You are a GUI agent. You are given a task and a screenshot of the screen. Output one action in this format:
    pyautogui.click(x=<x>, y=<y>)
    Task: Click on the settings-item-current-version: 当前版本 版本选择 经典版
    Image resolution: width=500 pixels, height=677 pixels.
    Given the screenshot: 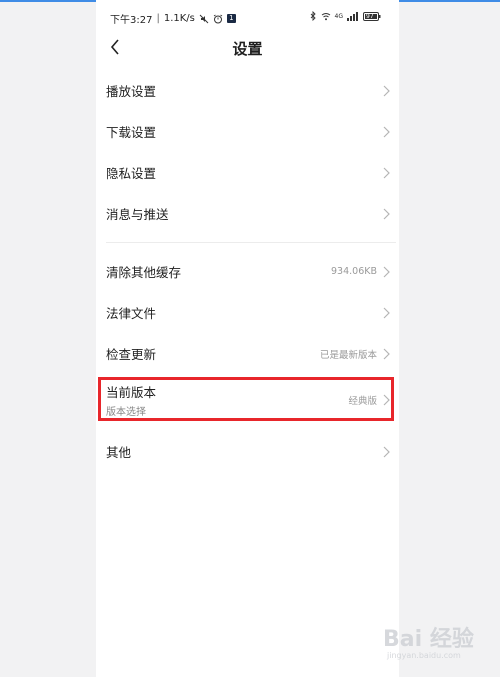 What is the action you would take?
    pyautogui.click(x=247, y=400)
    